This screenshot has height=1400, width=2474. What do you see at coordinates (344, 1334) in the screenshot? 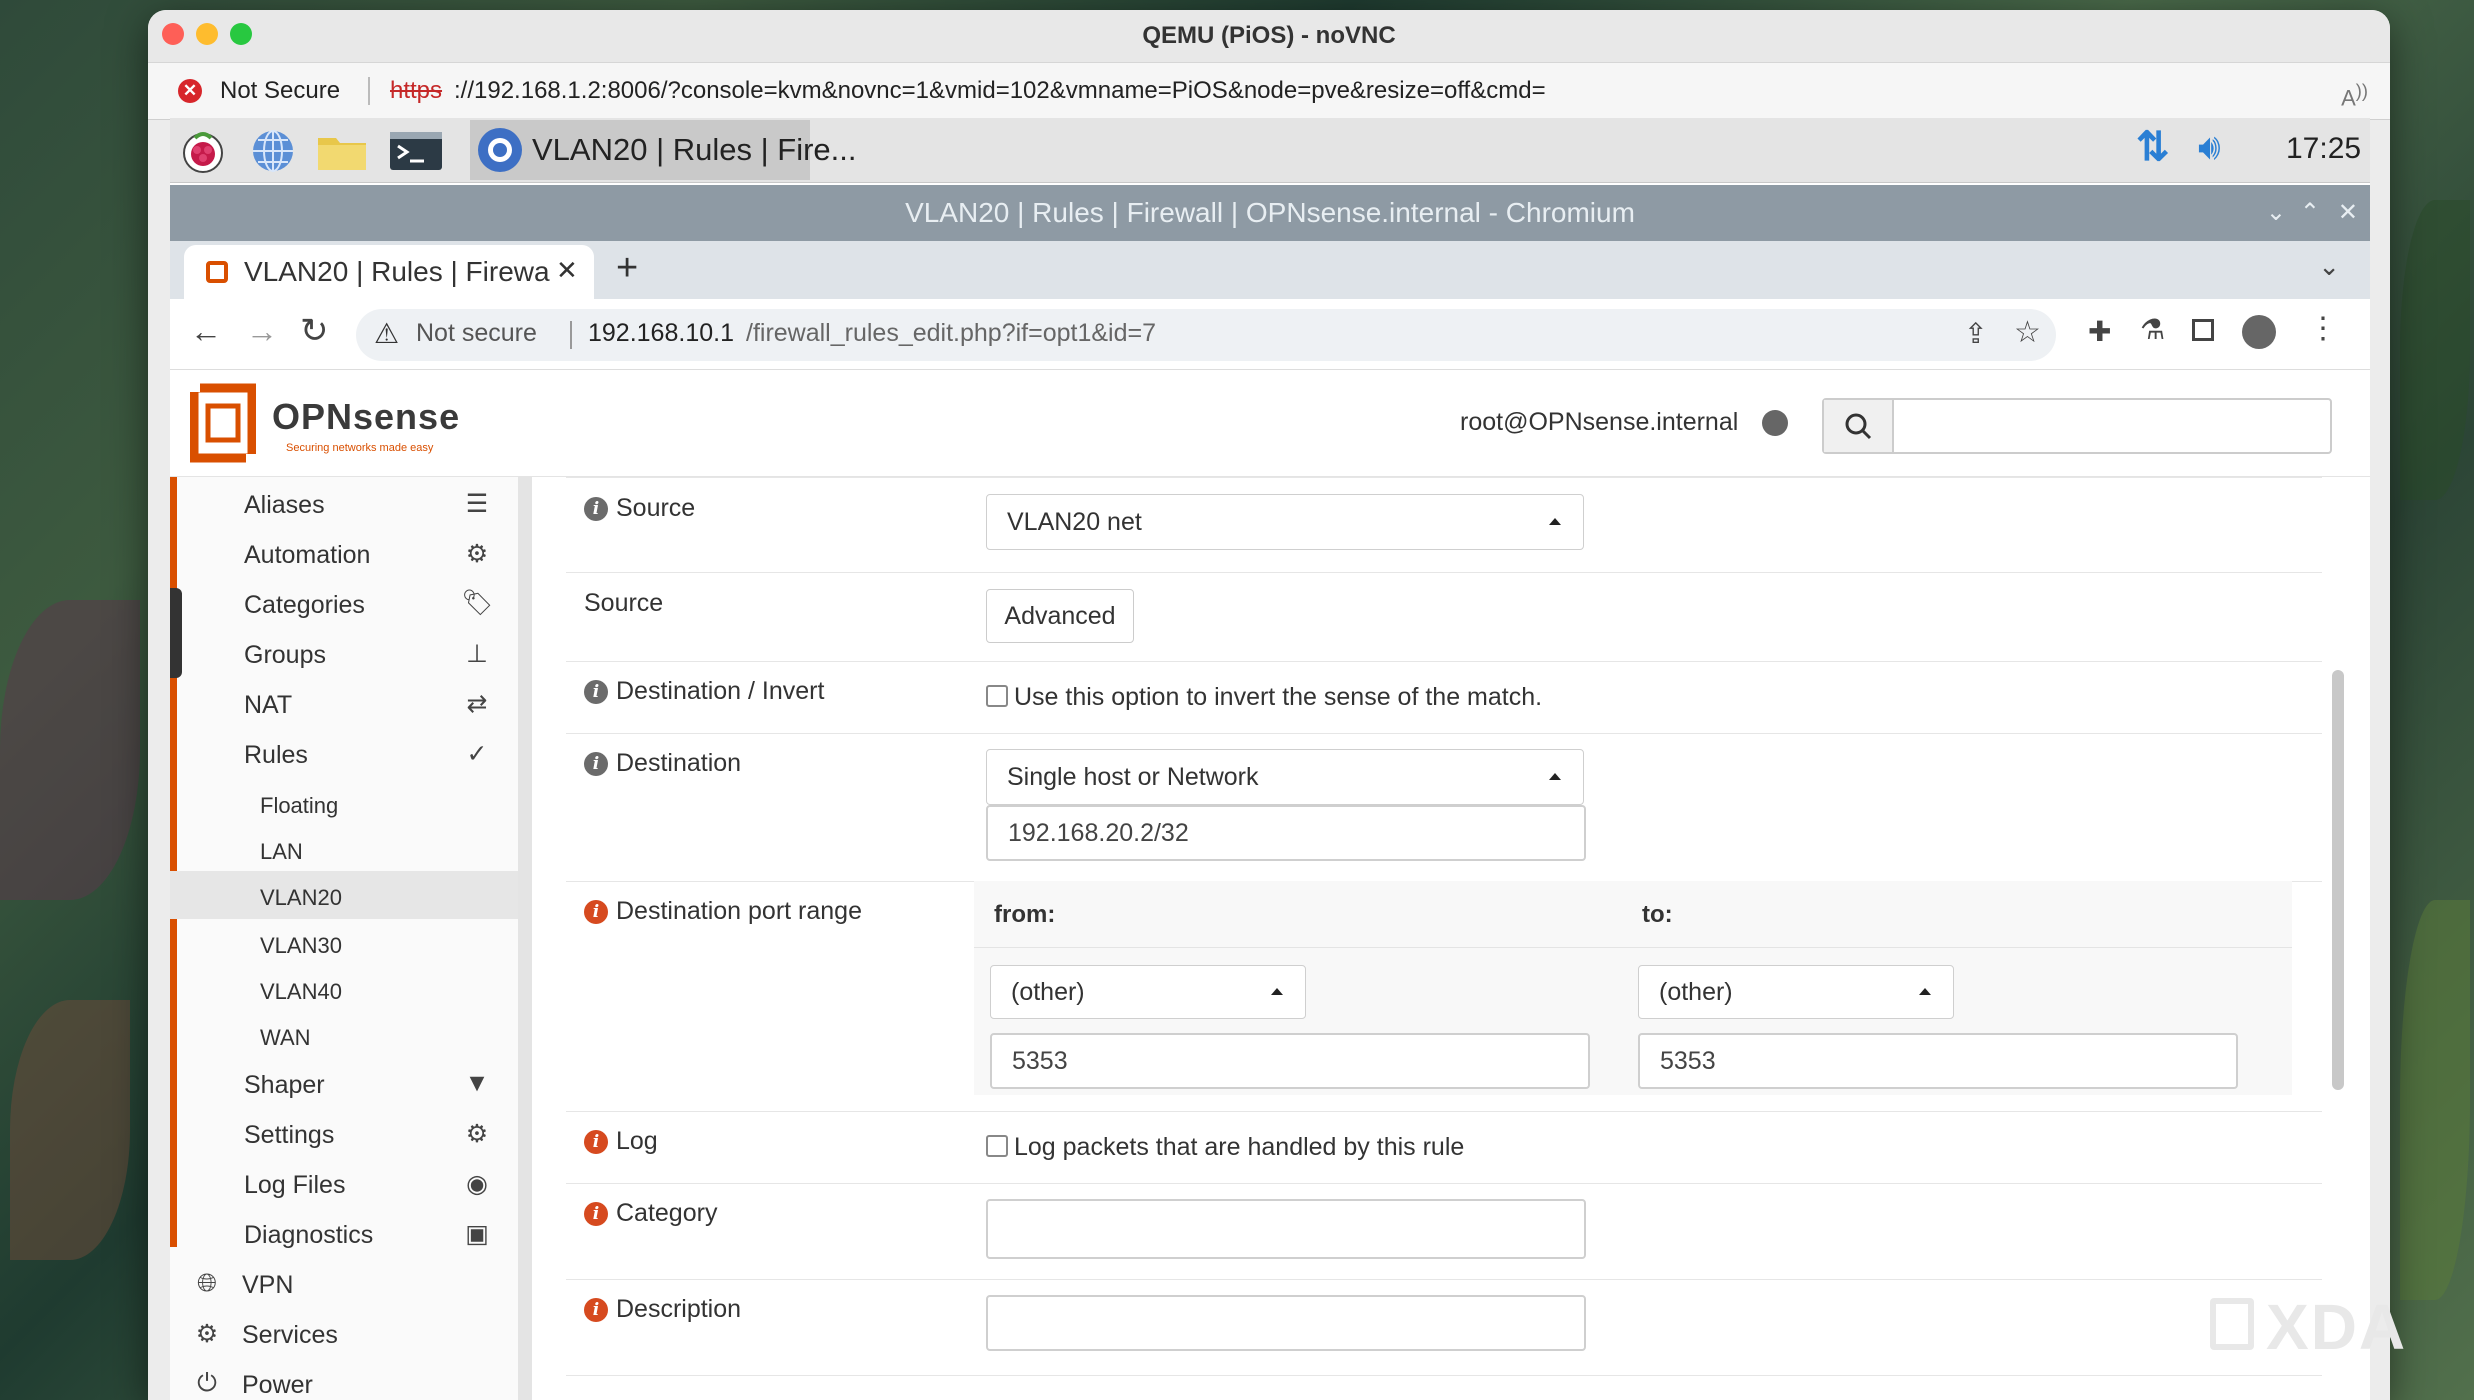
I see `sidebar-item-services: ⚙ Services` at bounding box center [344, 1334].